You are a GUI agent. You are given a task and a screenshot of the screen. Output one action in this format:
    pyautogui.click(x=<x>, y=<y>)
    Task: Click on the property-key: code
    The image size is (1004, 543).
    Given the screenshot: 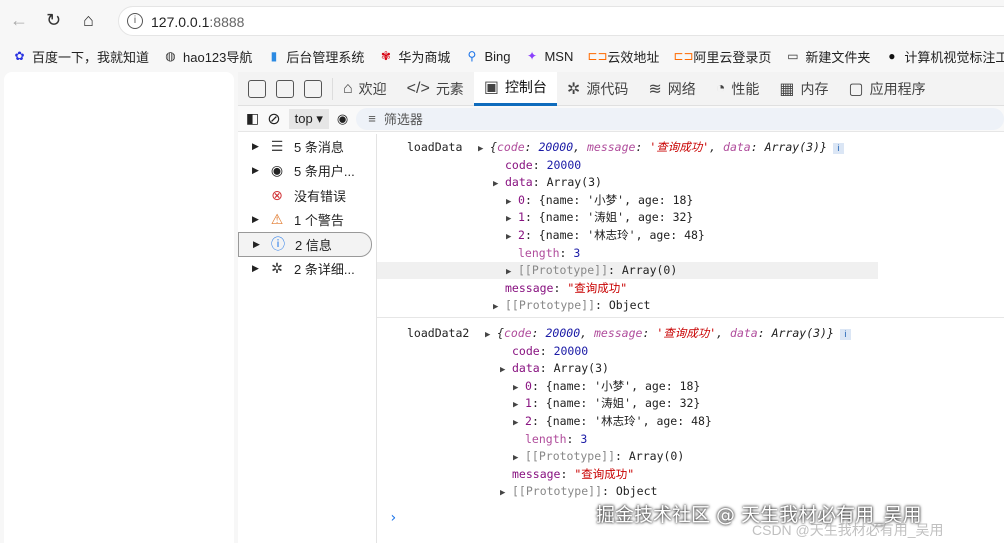 What is the action you would take?
    pyautogui.click(x=519, y=164)
    